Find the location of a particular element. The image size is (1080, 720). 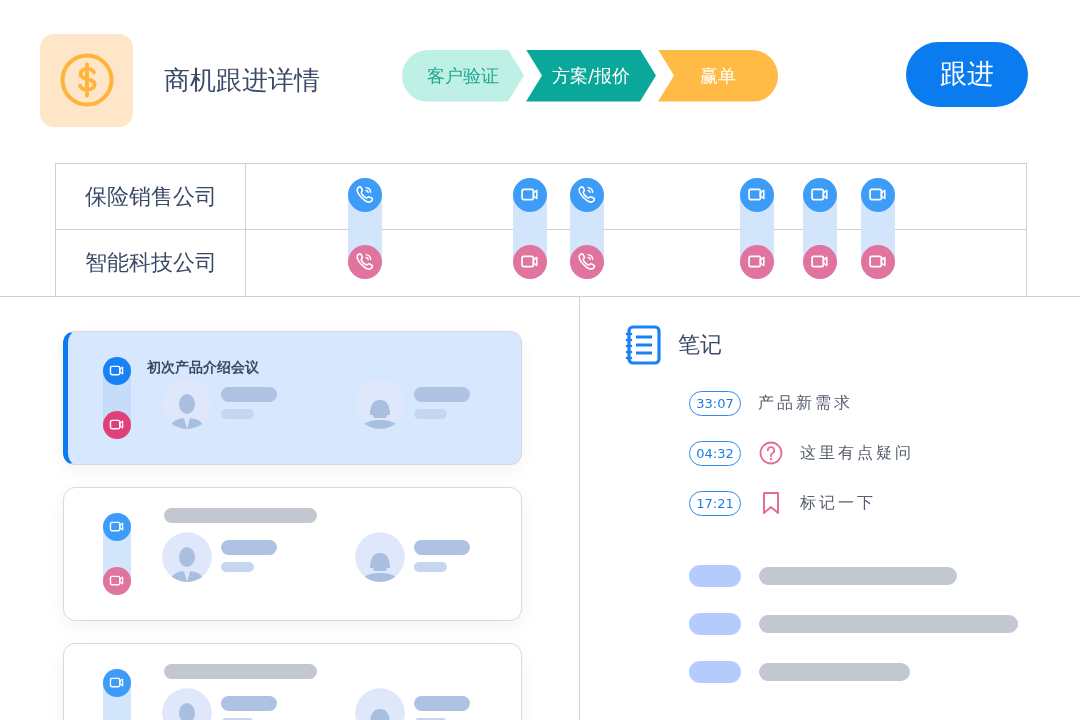

meeting-card is located at coordinates (292, 554).